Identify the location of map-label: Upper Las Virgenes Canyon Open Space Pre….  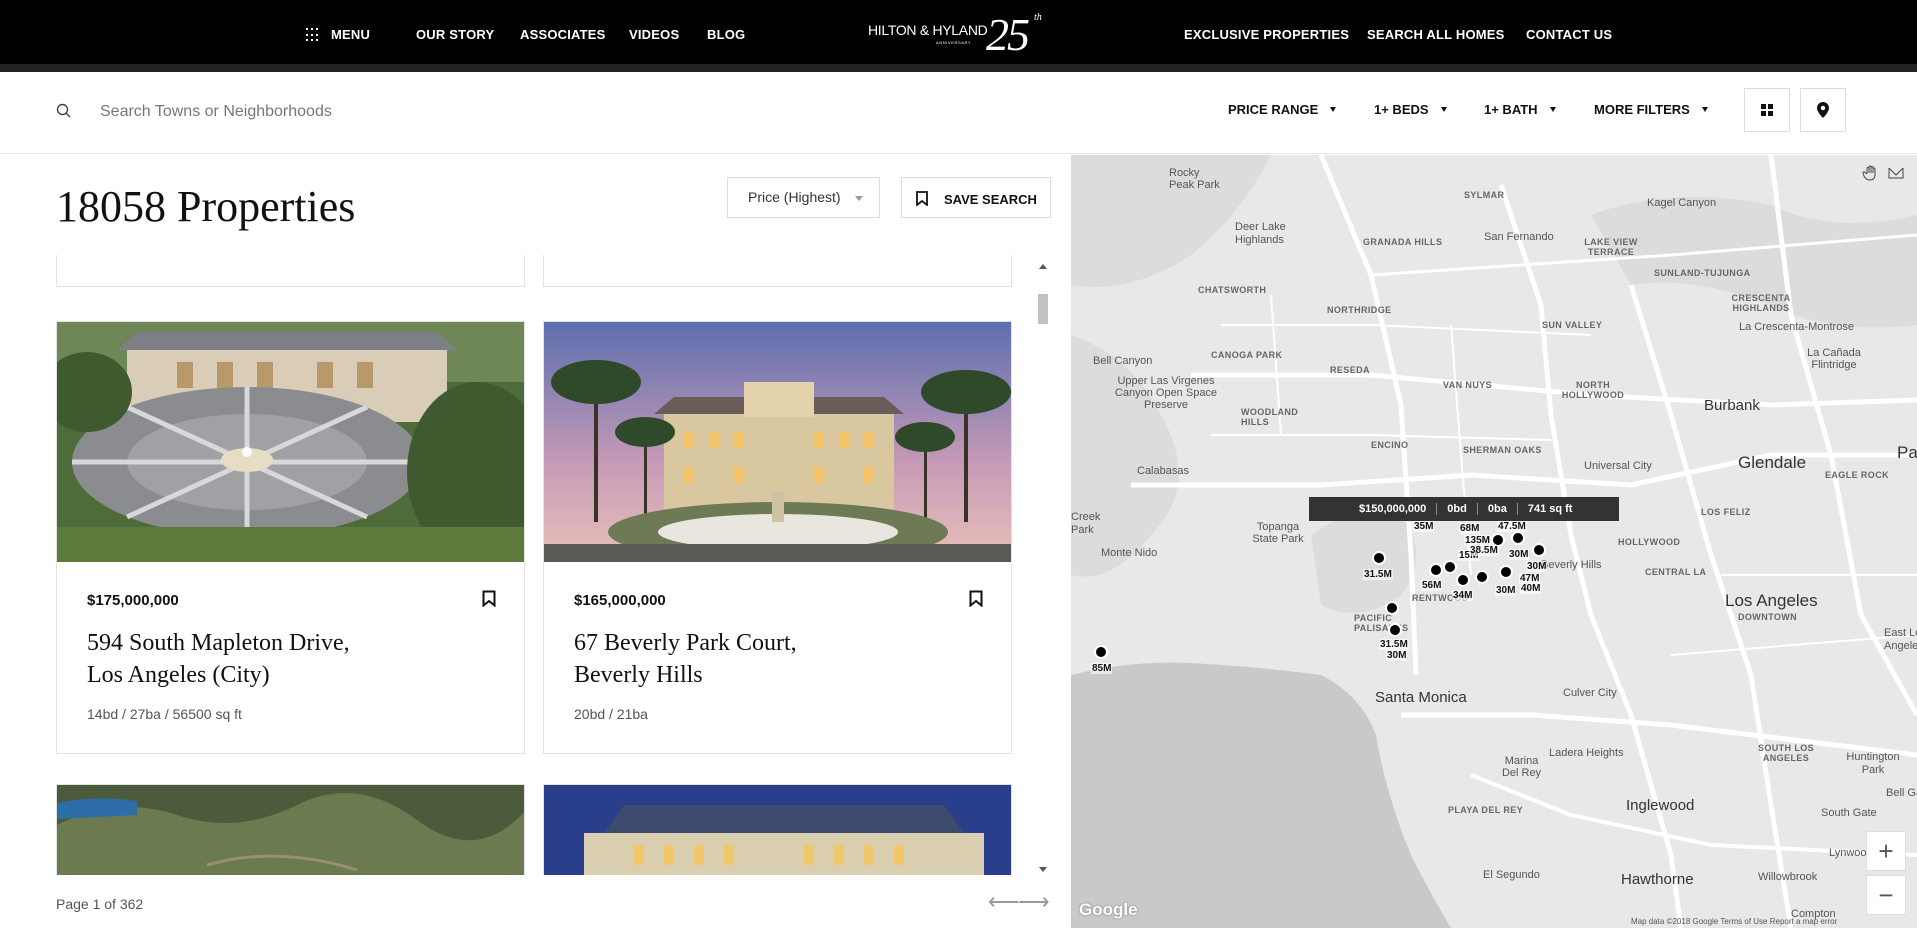
(1166, 393).